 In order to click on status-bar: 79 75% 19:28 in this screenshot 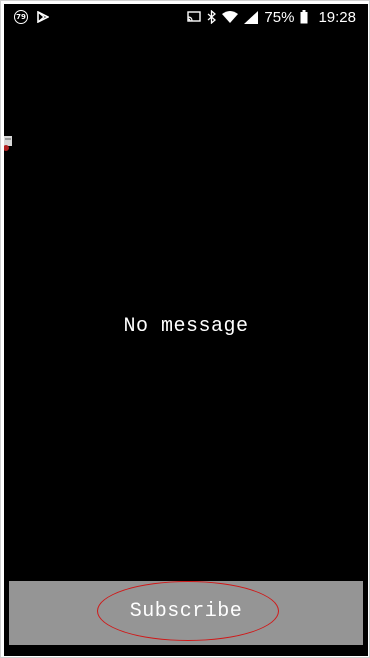, I will do `click(186, 17)`.